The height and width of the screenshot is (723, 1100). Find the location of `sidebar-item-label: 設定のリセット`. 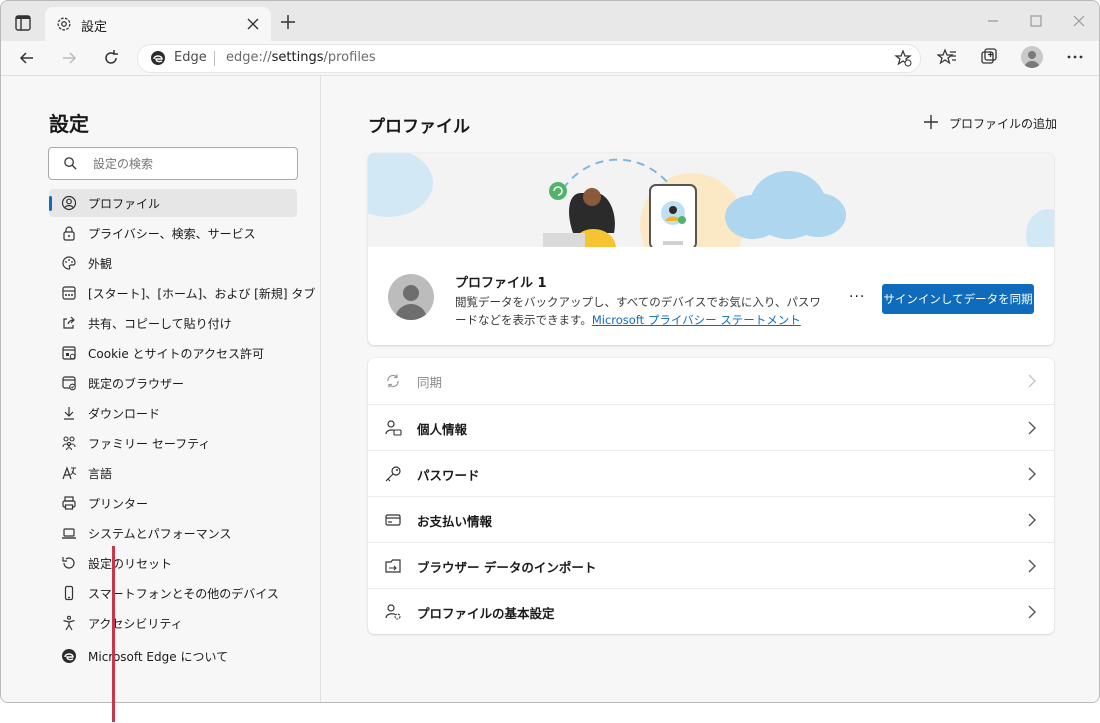

sidebar-item-label: 設定のリセット is located at coordinates (130, 564).